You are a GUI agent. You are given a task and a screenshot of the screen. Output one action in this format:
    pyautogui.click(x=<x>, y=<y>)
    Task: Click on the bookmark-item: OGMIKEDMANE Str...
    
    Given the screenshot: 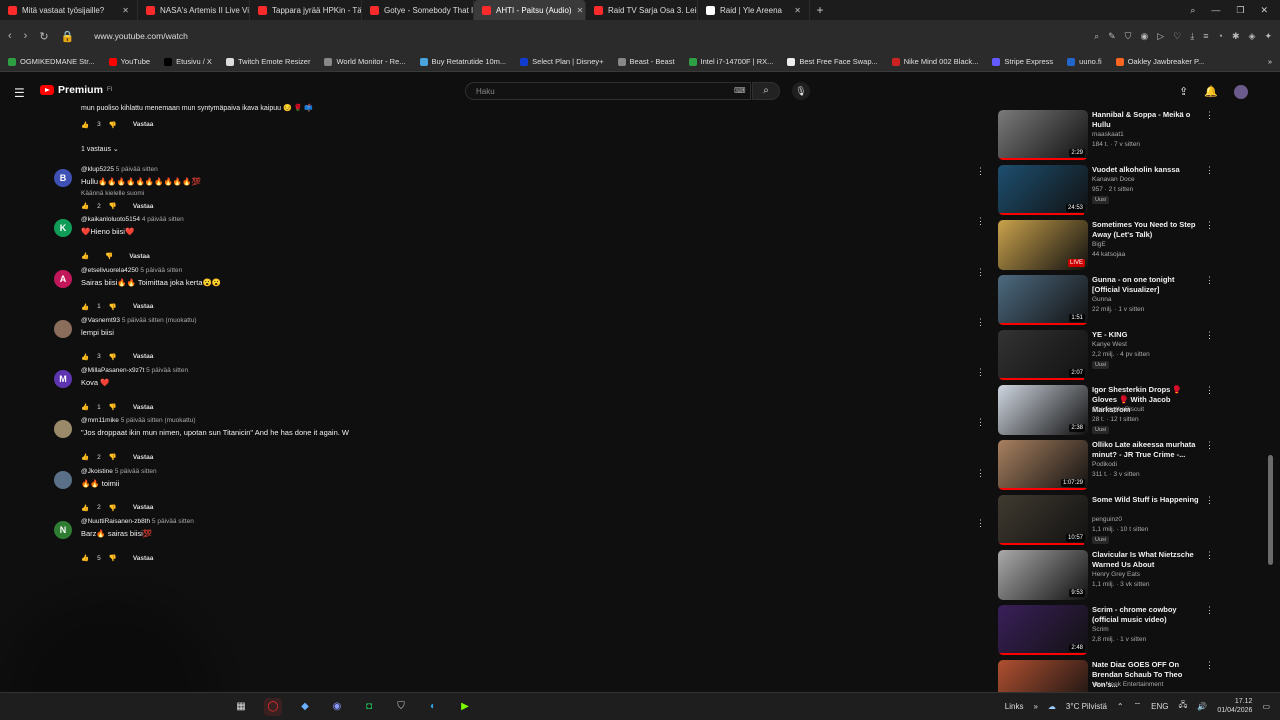 What is the action you would take?
    pyautogui.click(x=51, y=61)
    